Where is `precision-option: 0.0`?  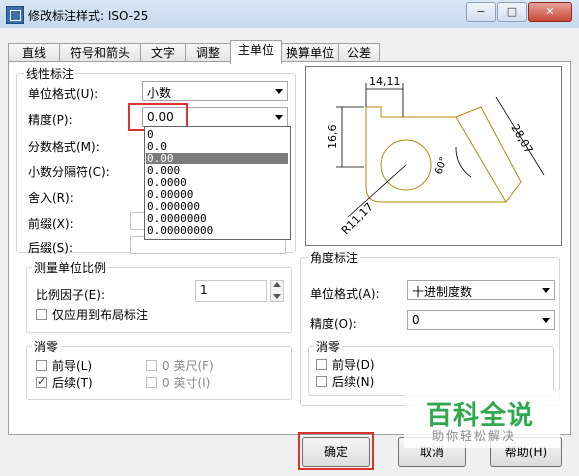
precision-option: 0.0 is located at coordinates (217, 146).